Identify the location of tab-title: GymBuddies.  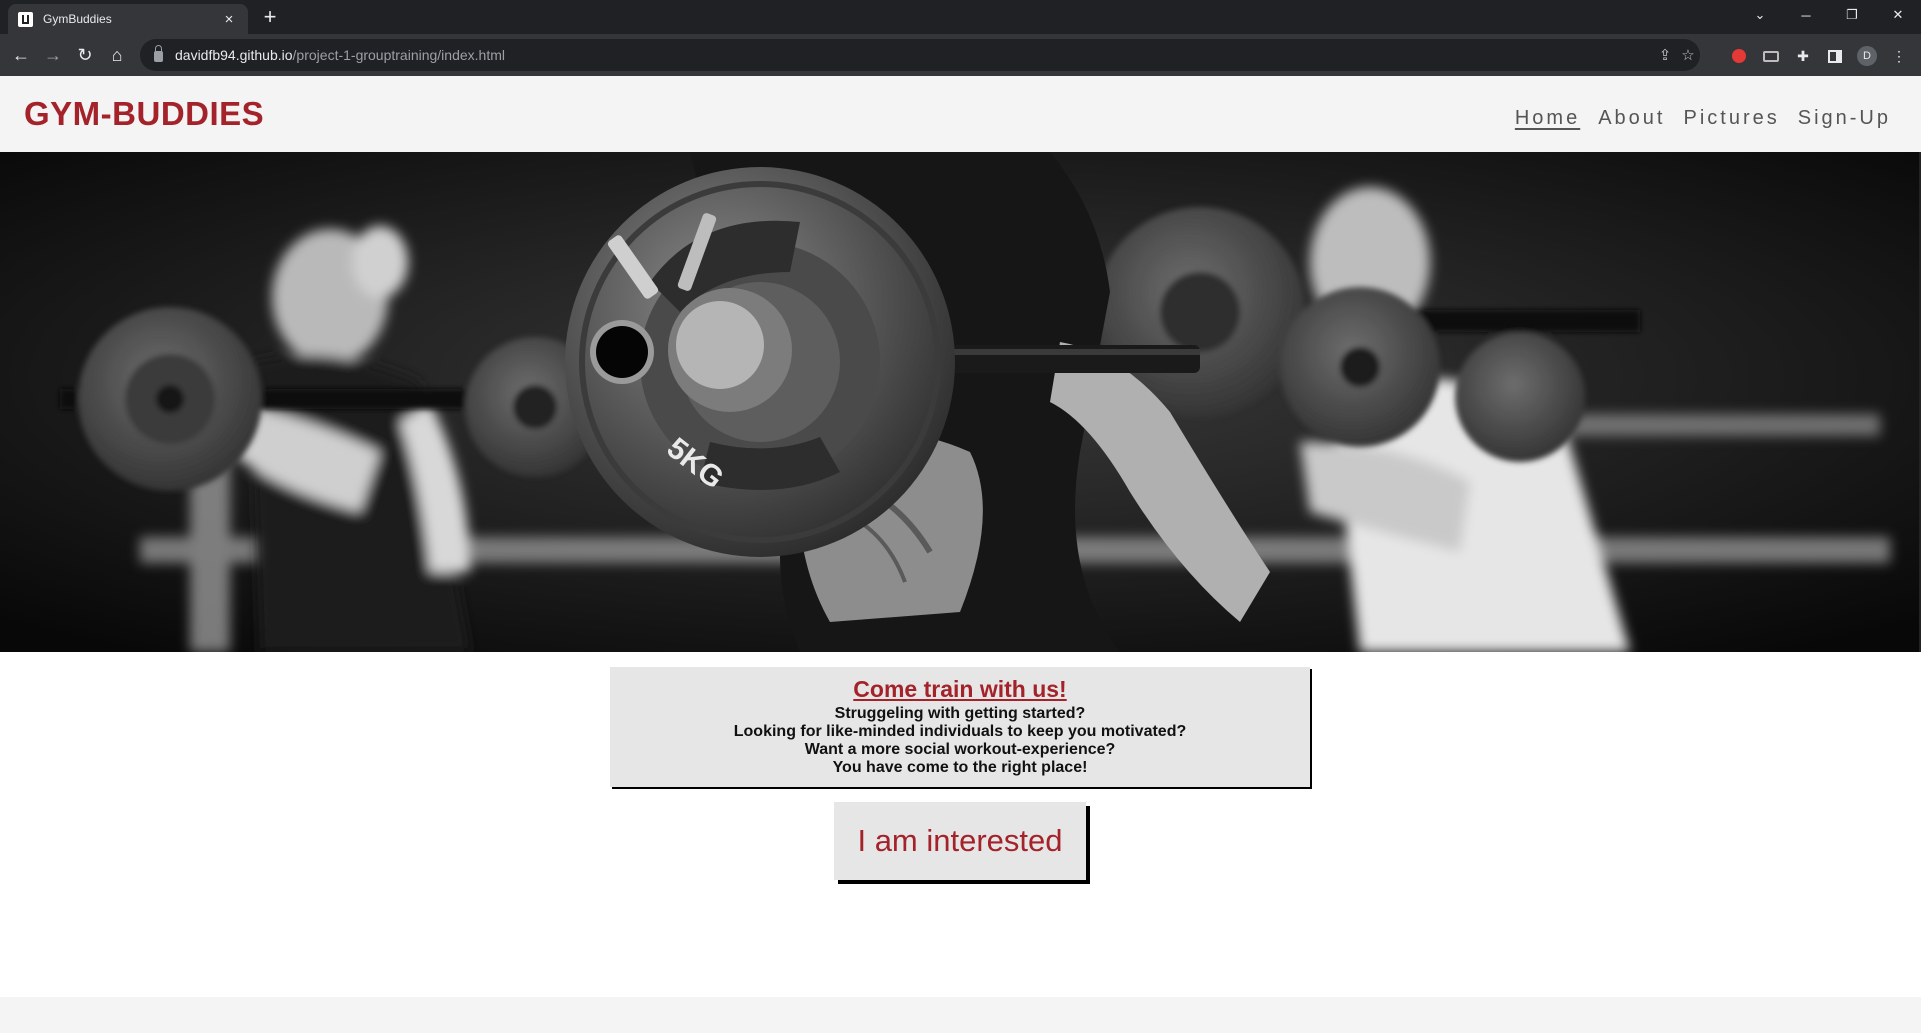
(77, 19).